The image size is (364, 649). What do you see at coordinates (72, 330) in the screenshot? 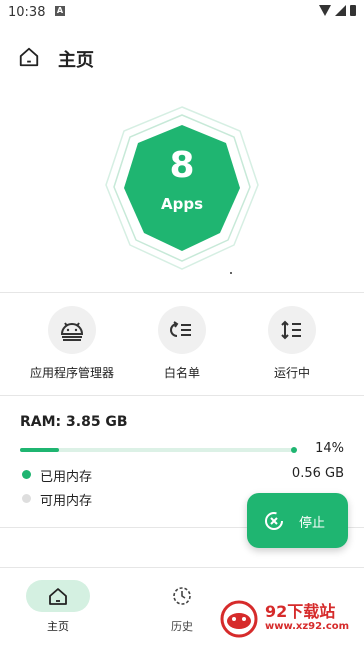
I see `android-icon` at bounding box center [72, 330].